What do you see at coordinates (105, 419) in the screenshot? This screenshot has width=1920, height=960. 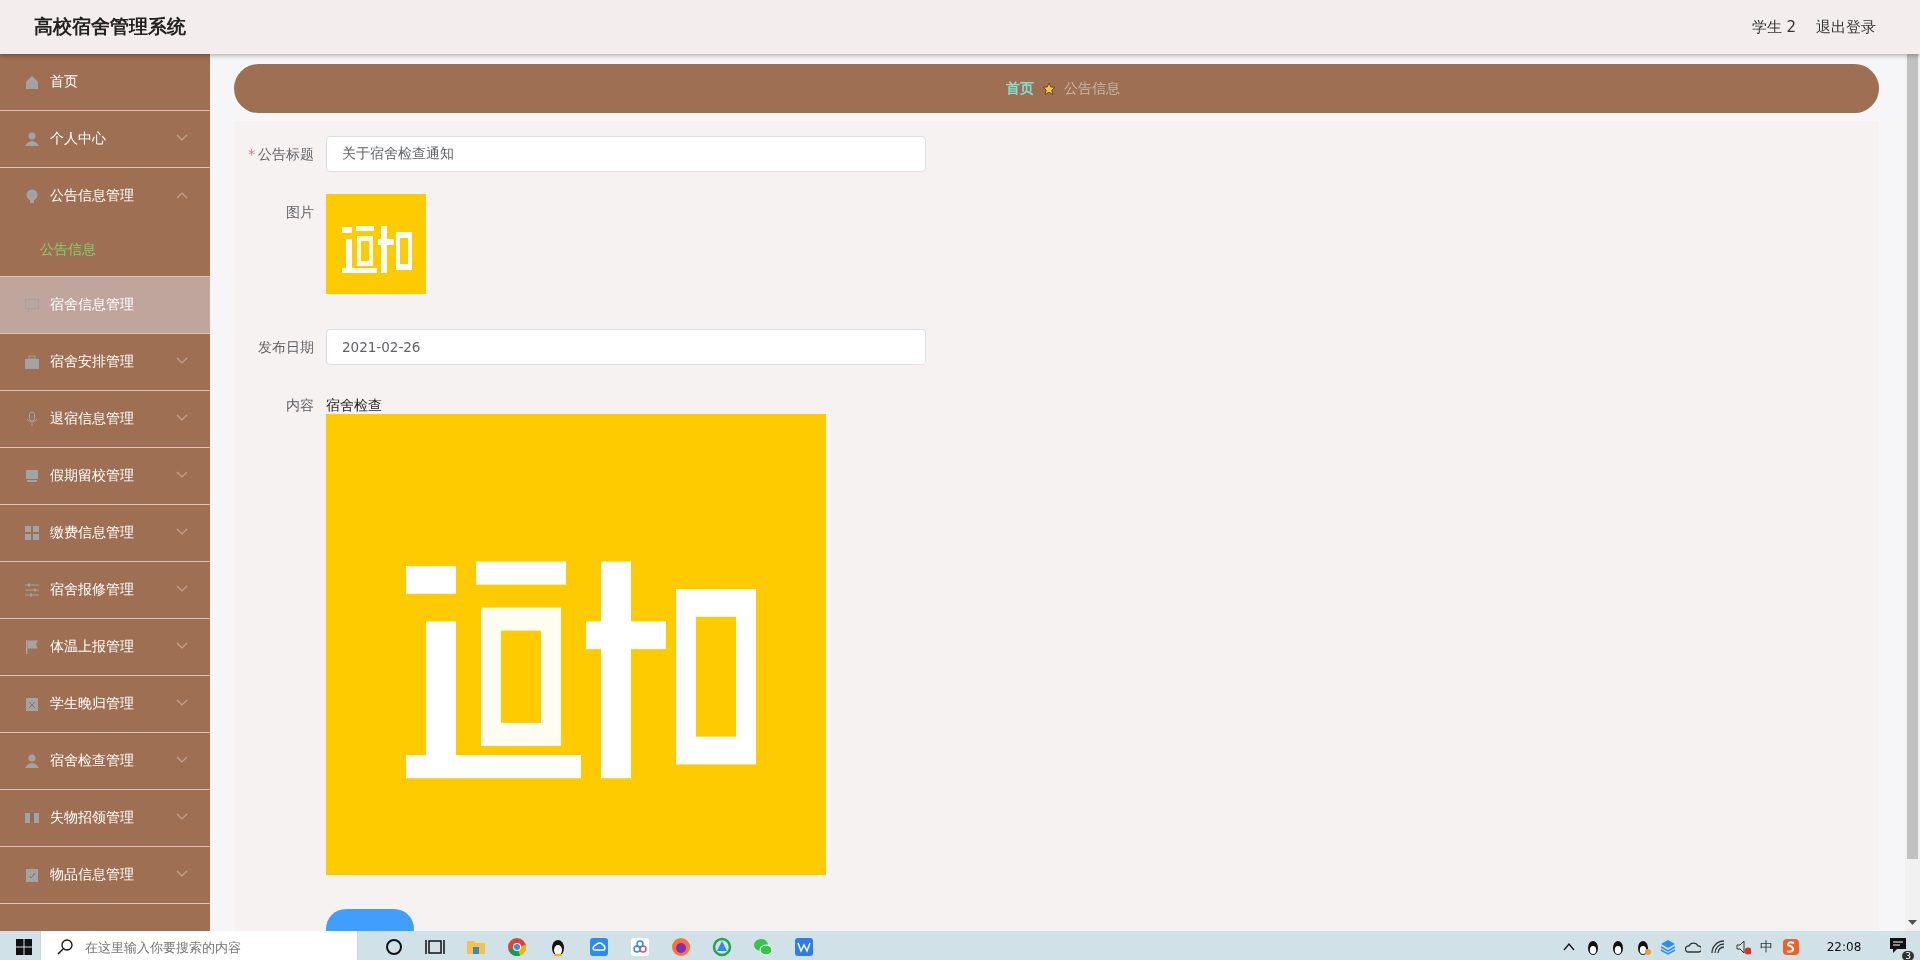 I see `sidebar-item: 退宿信息管理` at bounding box center [105, 419].